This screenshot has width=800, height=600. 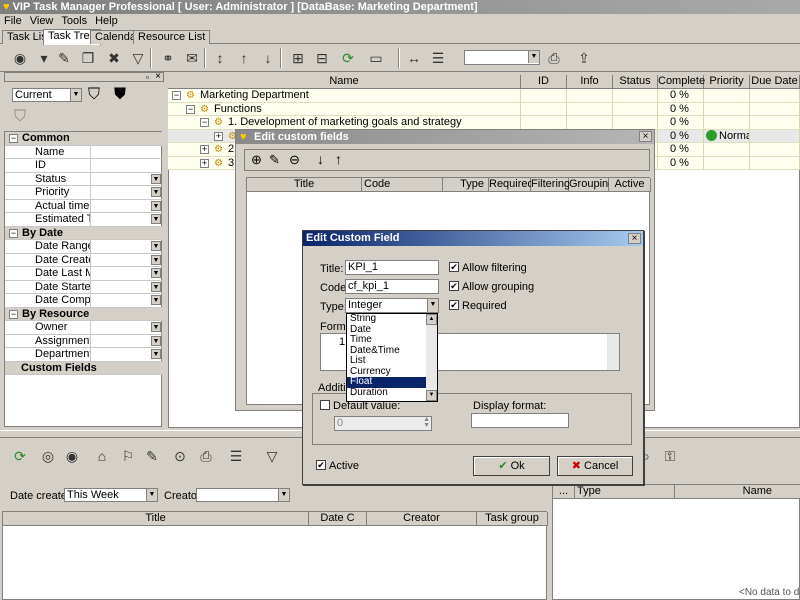 What do you see at coordinates (670, 456) in the screenshot?
I see `lock-icon: ⚿` at bounding box center [670, 456].